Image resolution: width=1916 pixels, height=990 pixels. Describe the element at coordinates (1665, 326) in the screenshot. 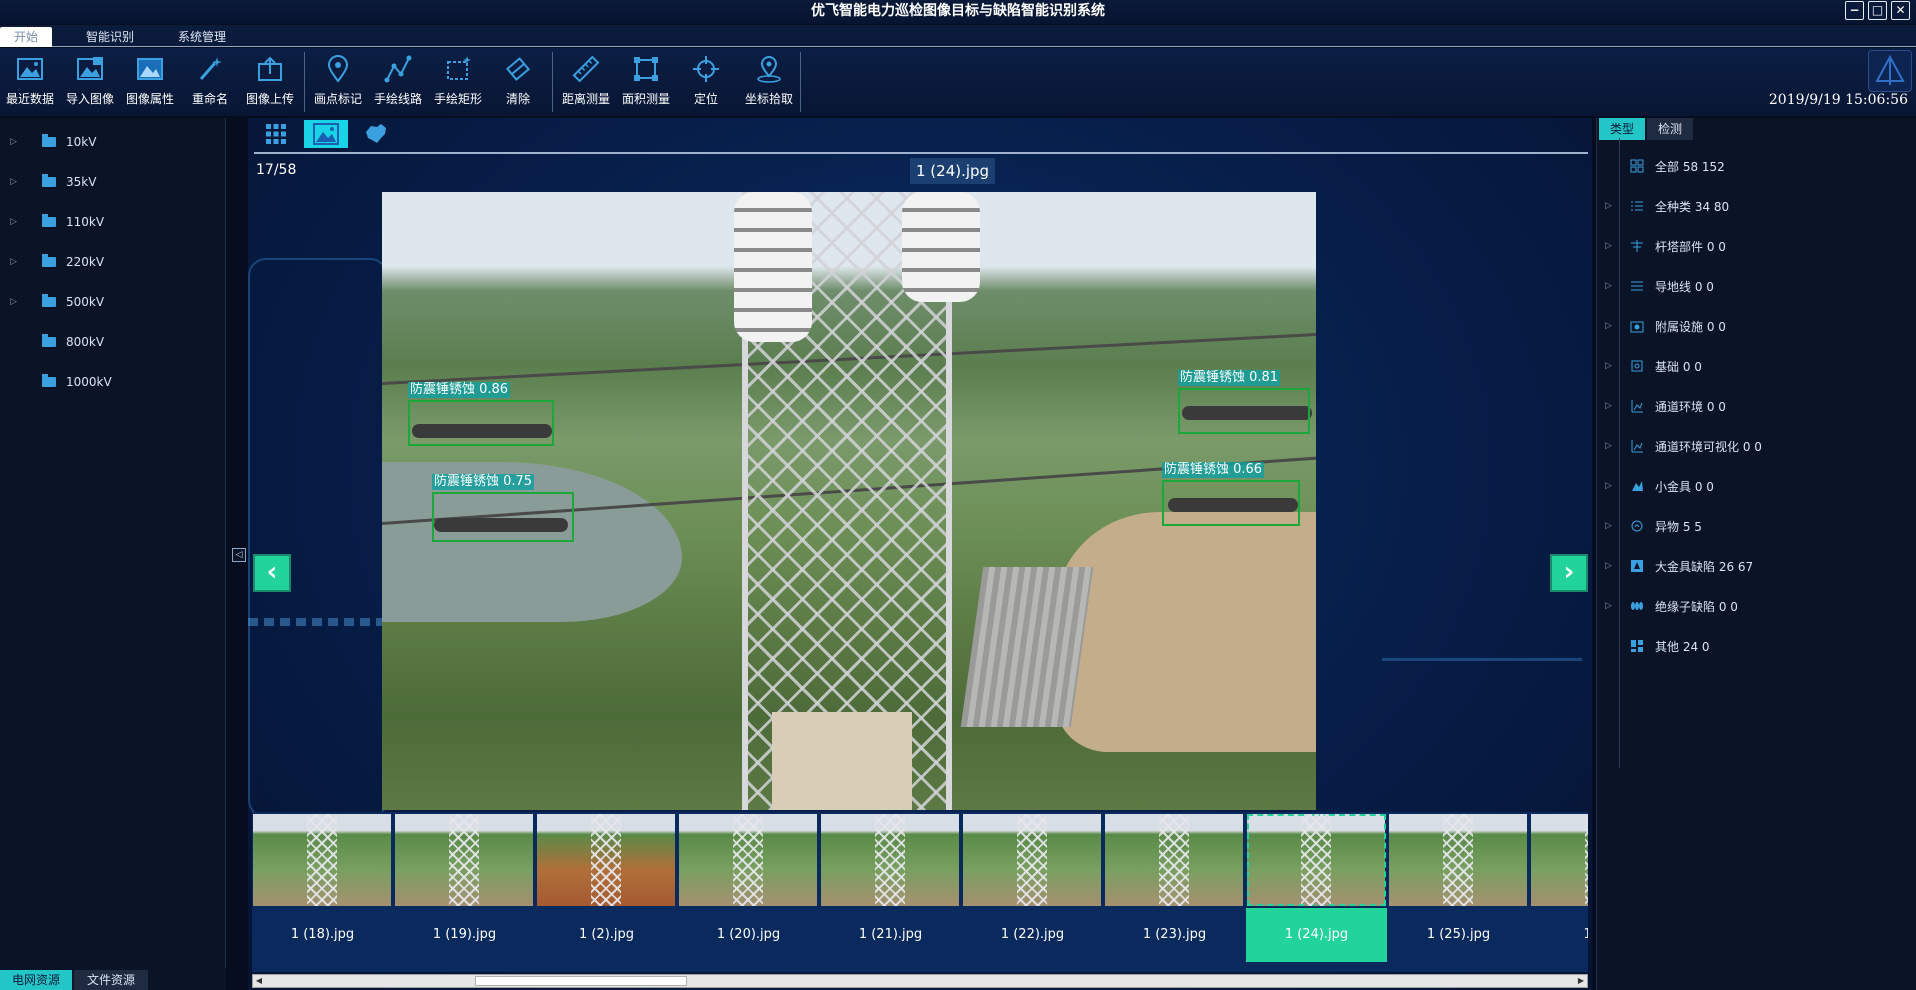

I see `category-auxiliary: ▷ 附属设施 0 0` at that location.